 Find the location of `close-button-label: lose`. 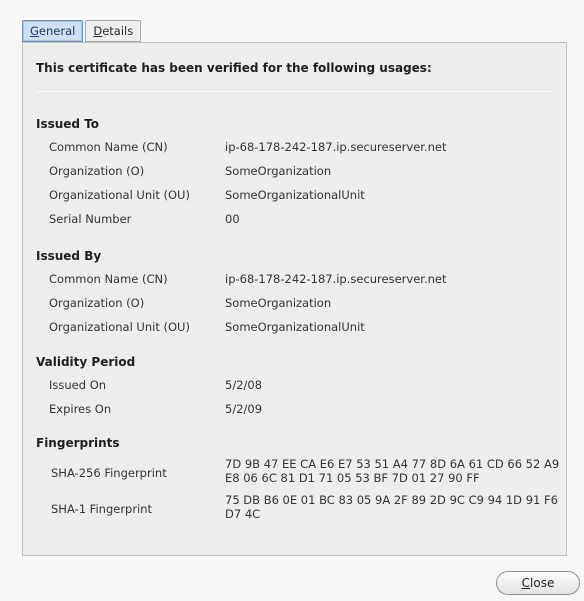

close-button-label: lose is located at coordinates (542, 583).